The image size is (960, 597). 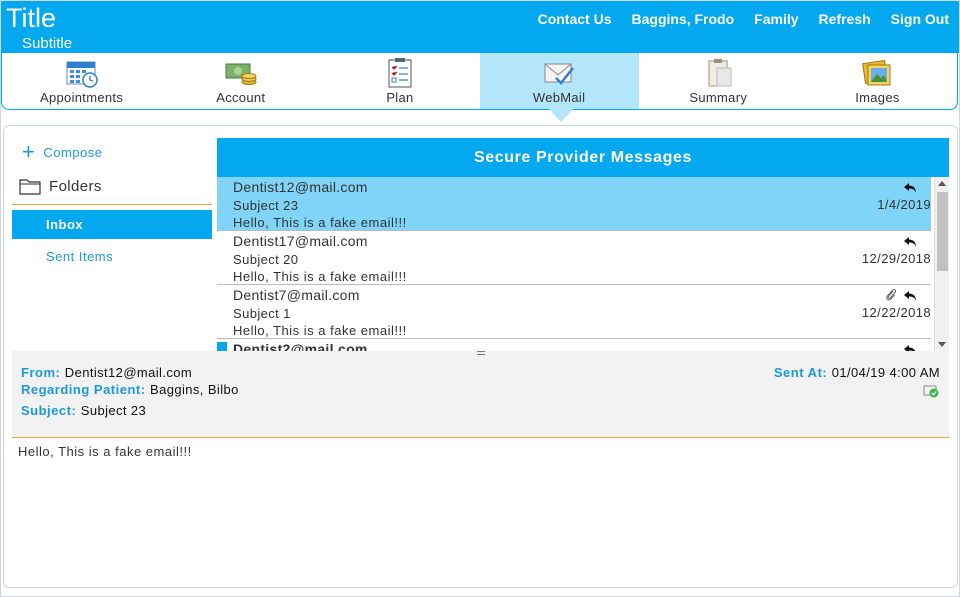 I want to click on message-date: 1/4/2019, so click(x=904, y=204).